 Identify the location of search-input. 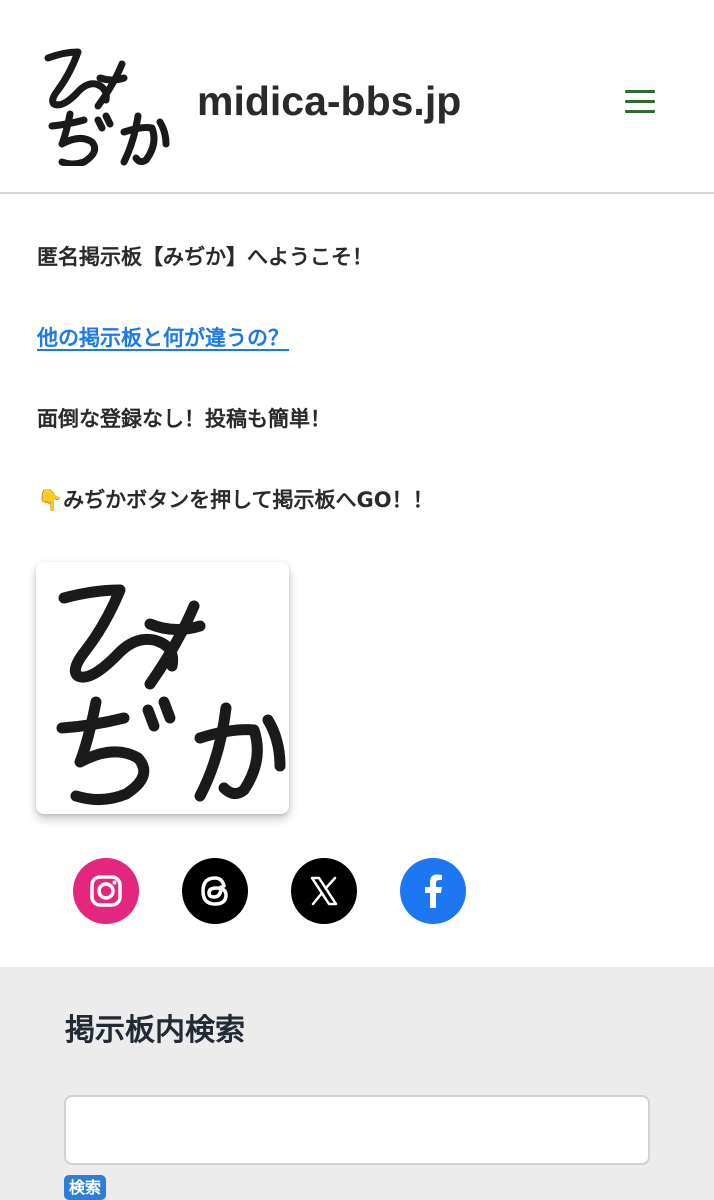
(357, 1130).